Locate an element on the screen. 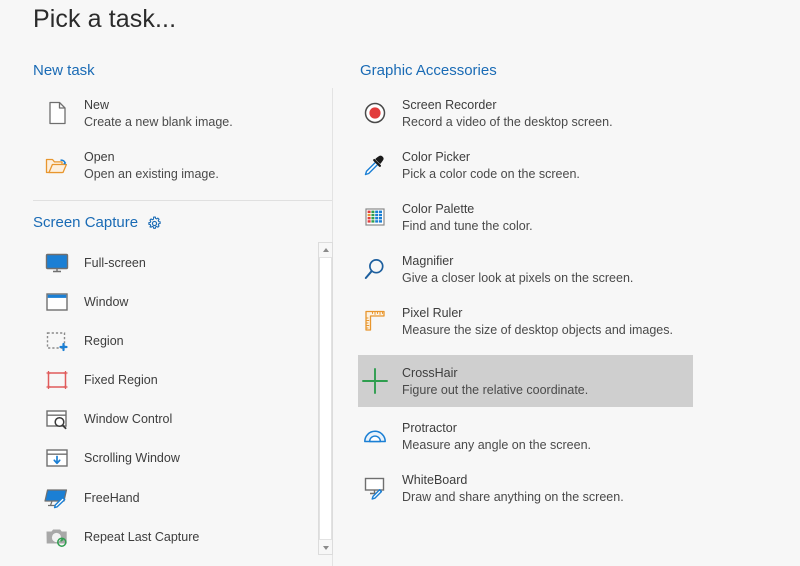  new-file-icon is located at coordinates (57, 113).